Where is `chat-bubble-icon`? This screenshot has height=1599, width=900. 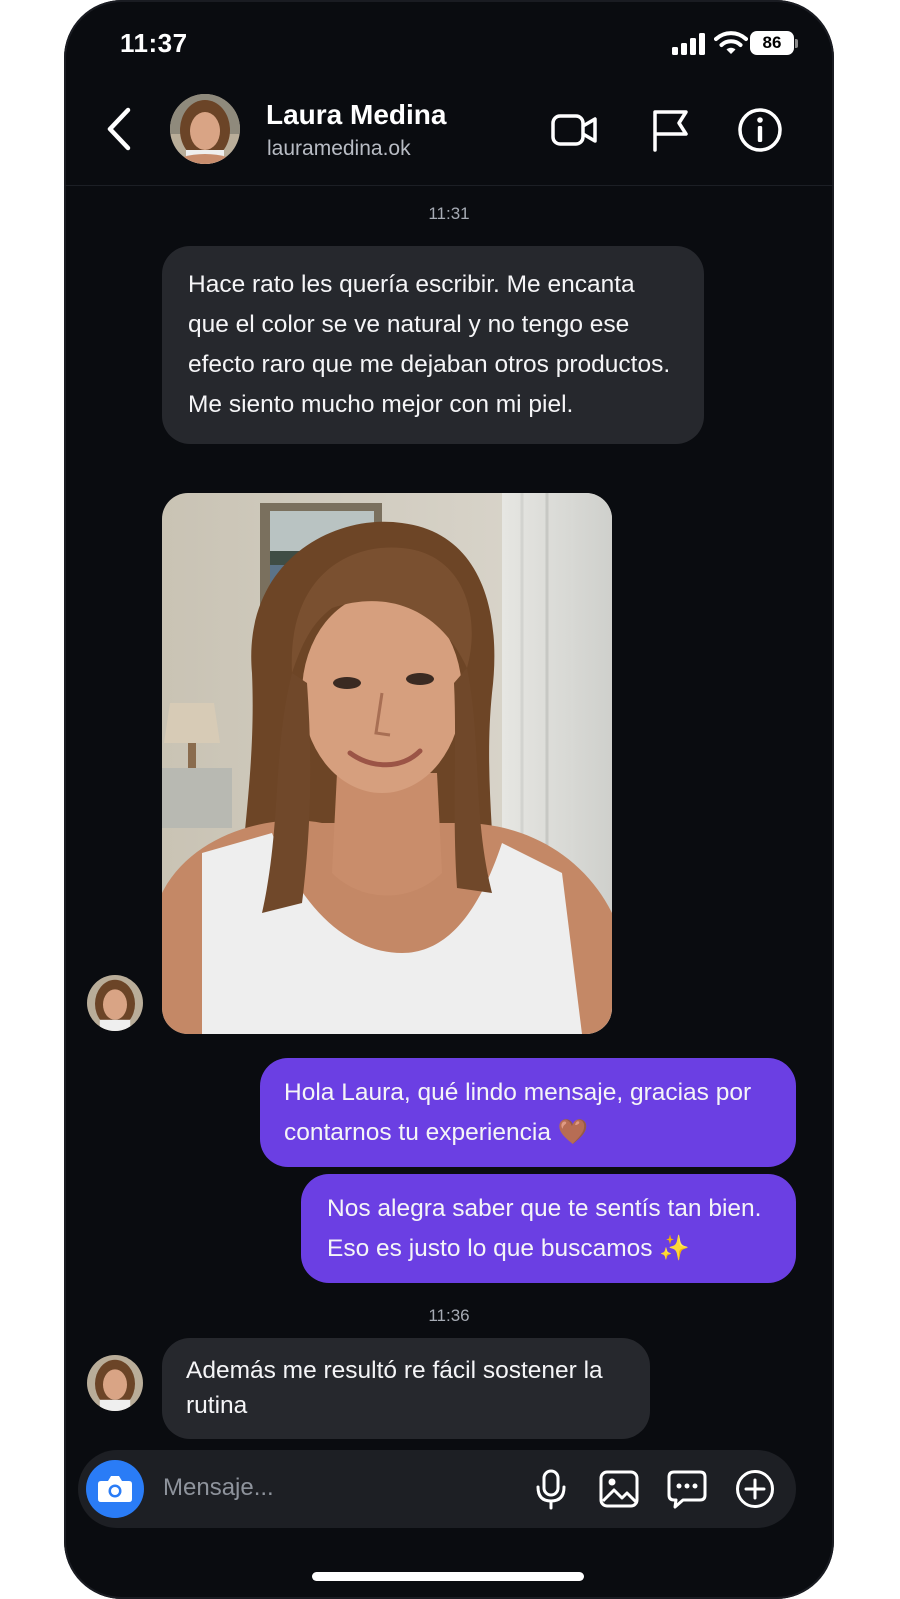
chat-bubble-icon is located at coordinates (687, 1489).